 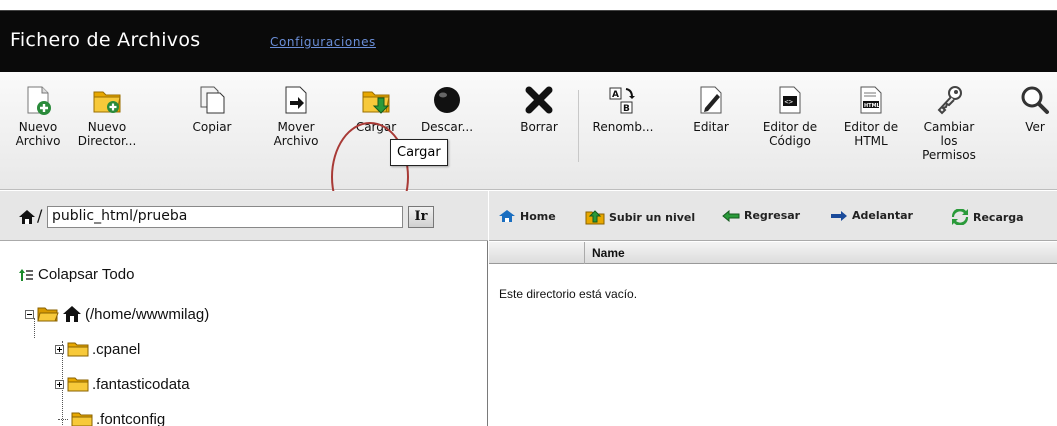 I want to click on html-editor-label: Editor de HTML, so click(x=871, y=134).